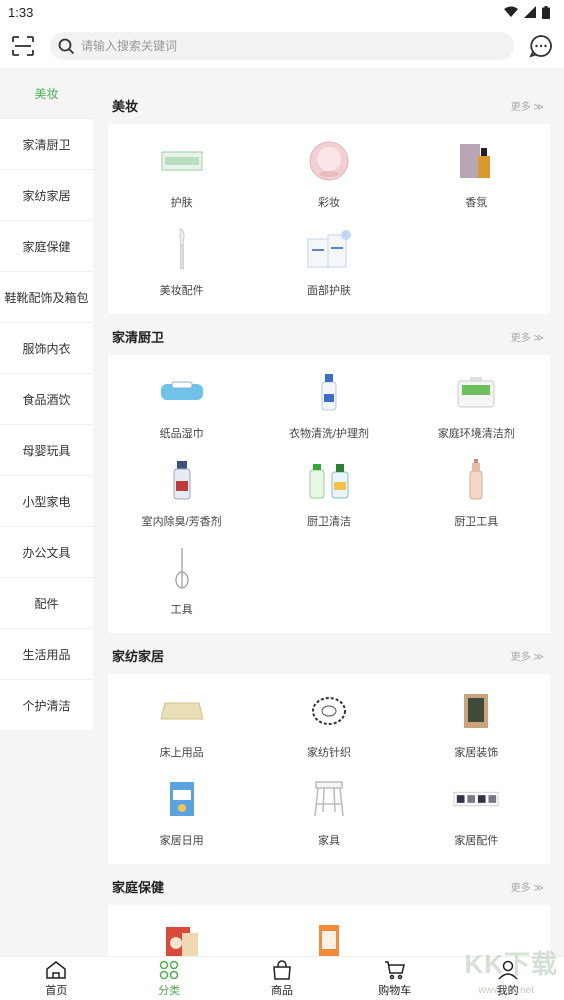 The height and width of the screenshot is (1000, 564). I want to click on category-item: 彩妆, so click(328, 178).